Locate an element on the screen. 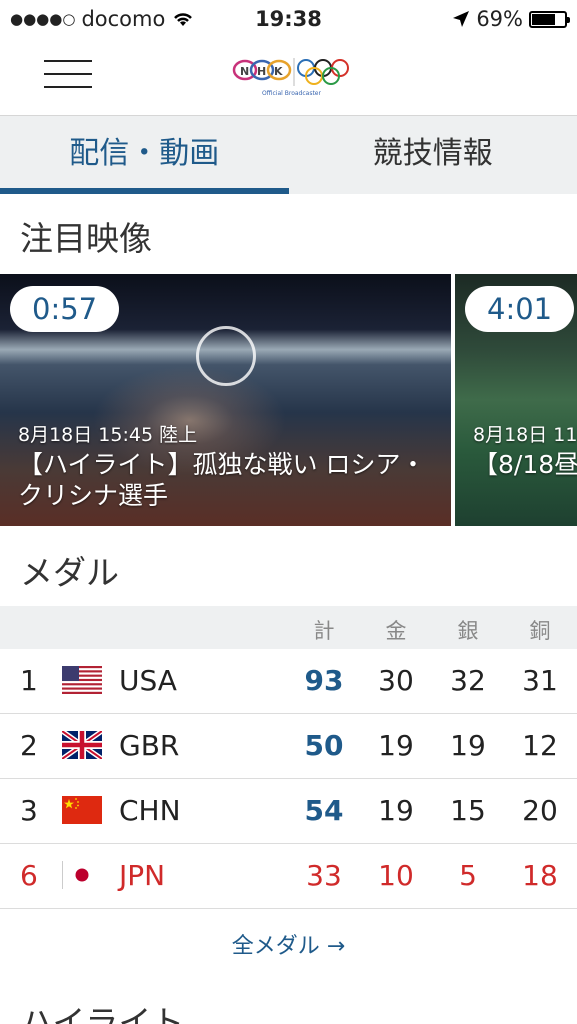 The image size is (577, 1024). all-medals-link: 全メダル → is located at coordinates (288, 944).